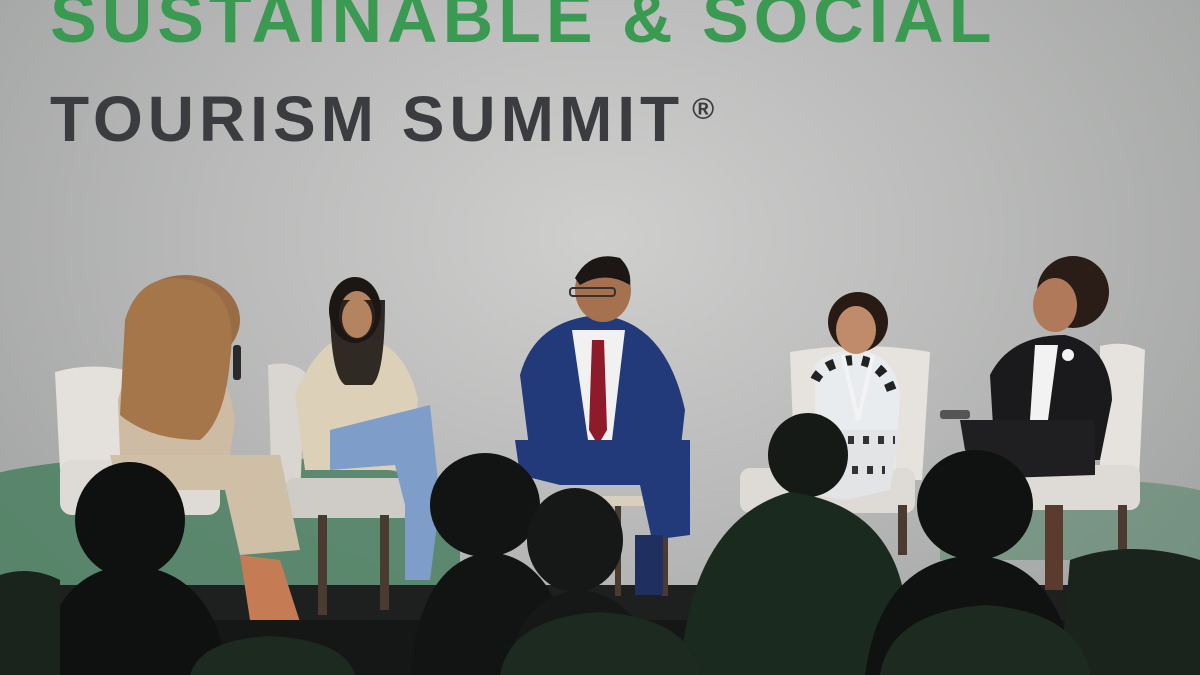 The width and height of the screenshot is (1200, 675). Describe the element at coordinates (367, 428) in the screenshot. I see `panelist-beige-blazer` at that location.